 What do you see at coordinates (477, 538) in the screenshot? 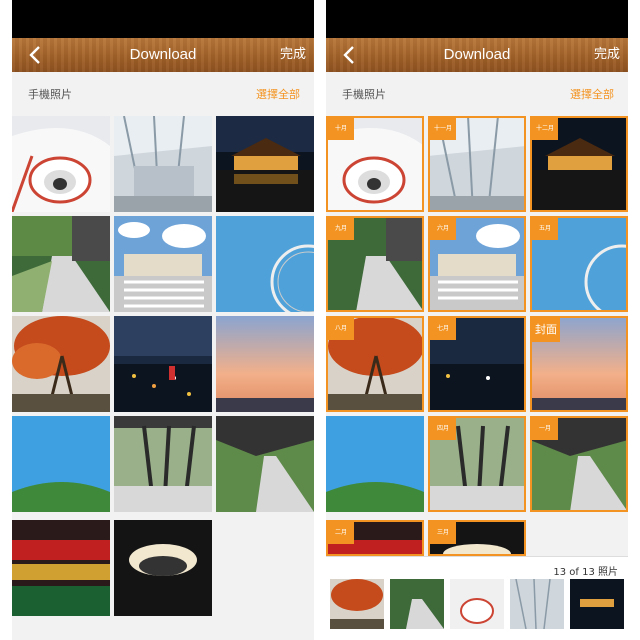
I see `photo-round-skylight: 三月` at bounding box center [477, 538].